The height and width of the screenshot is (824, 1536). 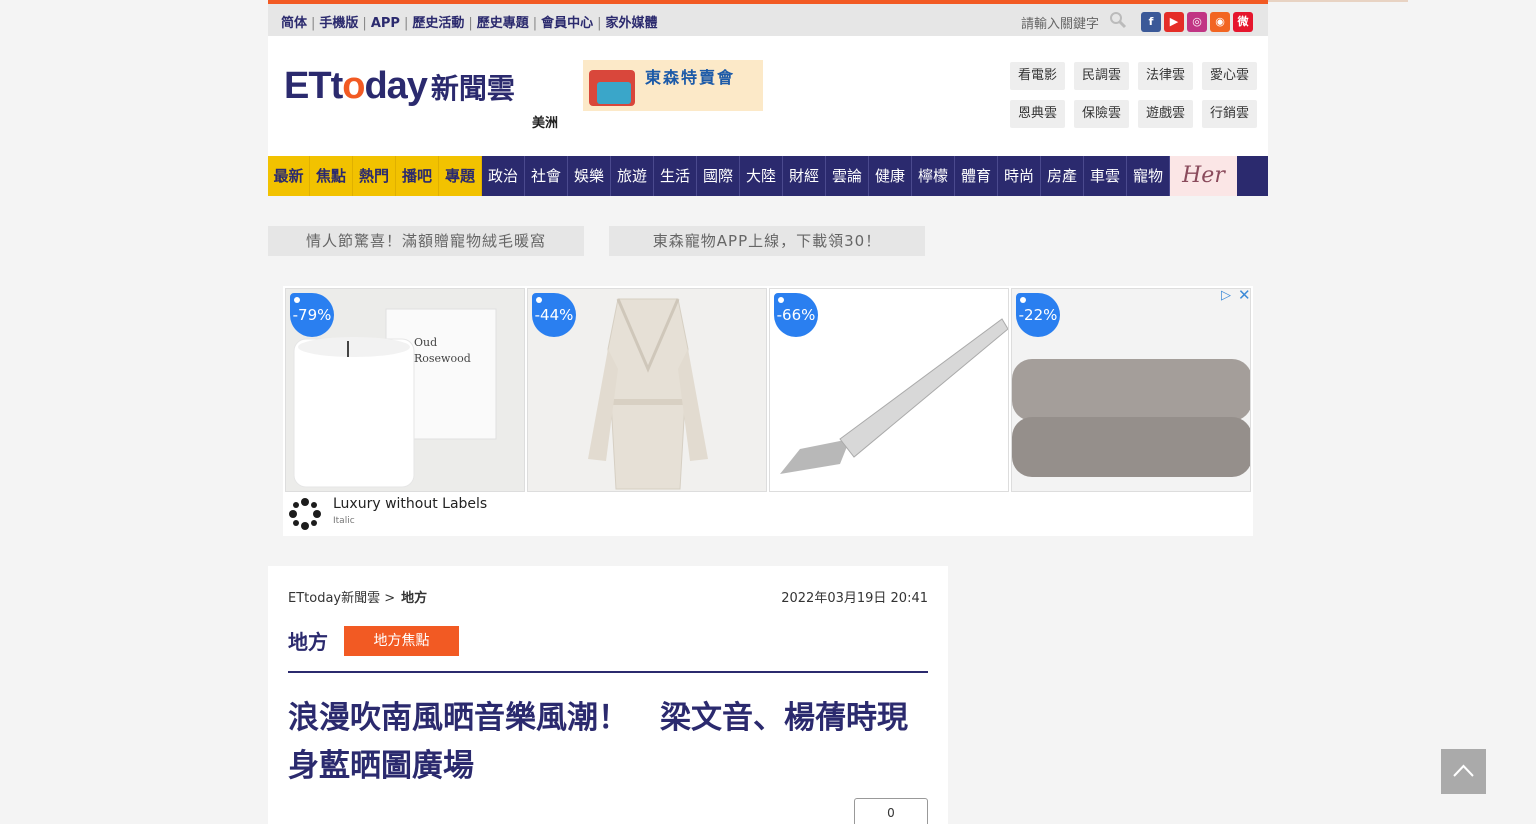 I want to click on nav-item: 社會, so click(x=546, y=176).